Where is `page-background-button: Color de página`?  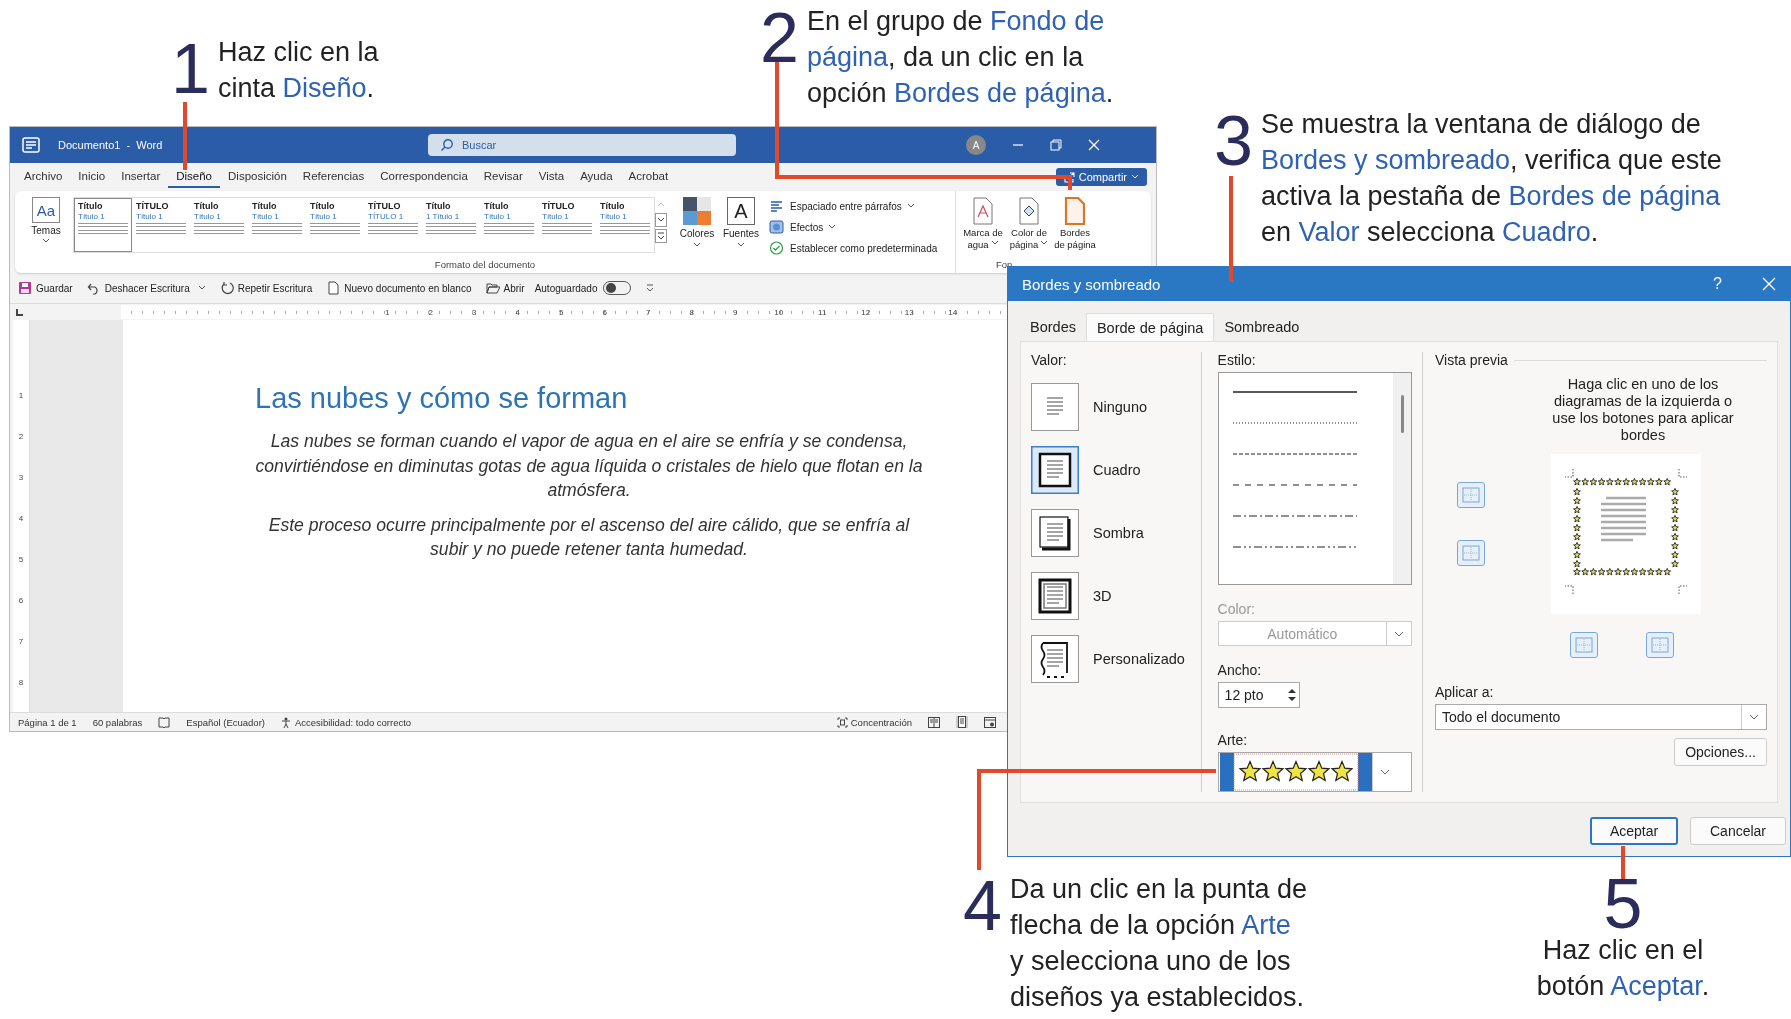
page-background-button: Color de página is located at coordinates (1029, 224).